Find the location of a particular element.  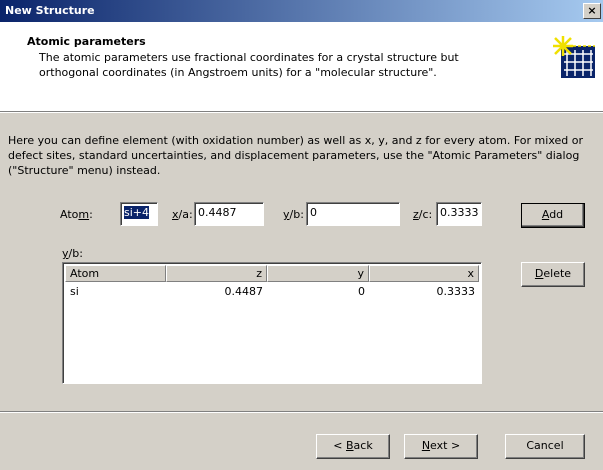

row-x: 0.3333 is located at coordinates (456, 291).